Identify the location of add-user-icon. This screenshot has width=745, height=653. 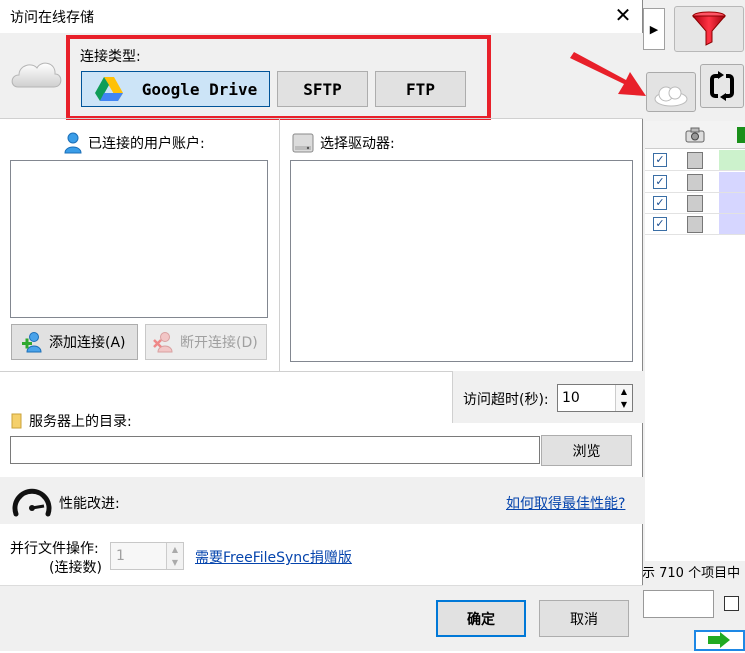
(32, 342).